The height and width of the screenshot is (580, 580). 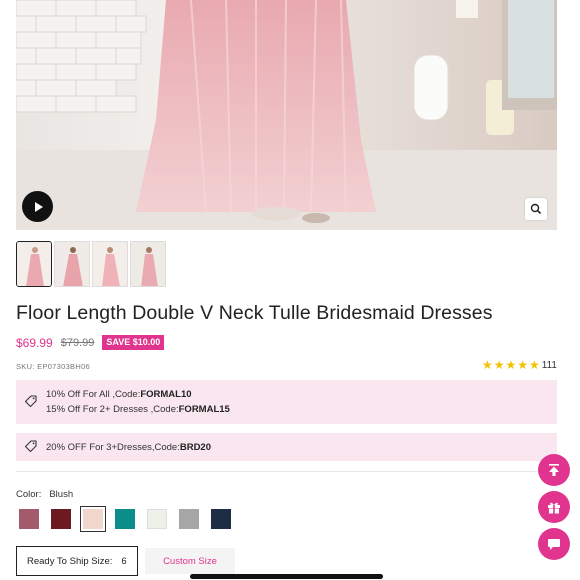 I want to click on gift-icon, so click(x=554, y=508).